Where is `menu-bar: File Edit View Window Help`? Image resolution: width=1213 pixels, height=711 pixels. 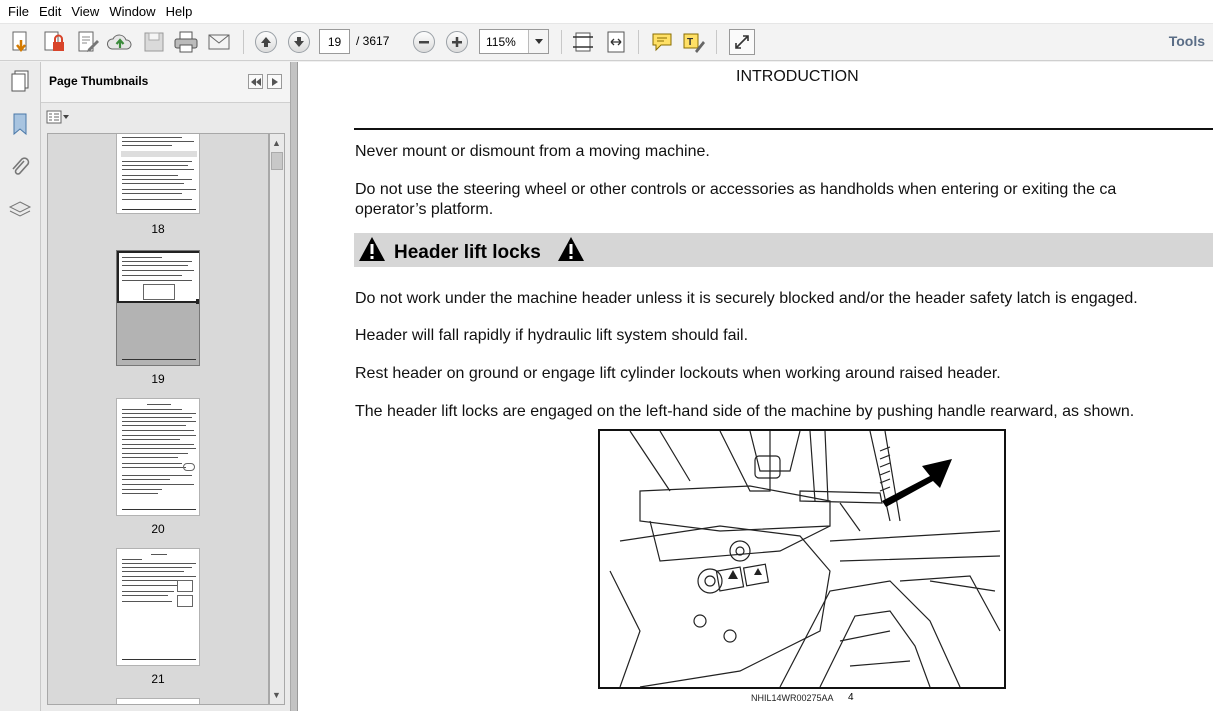 menu-bar: File Edit View Window Help is located at coordinates (606, 12).